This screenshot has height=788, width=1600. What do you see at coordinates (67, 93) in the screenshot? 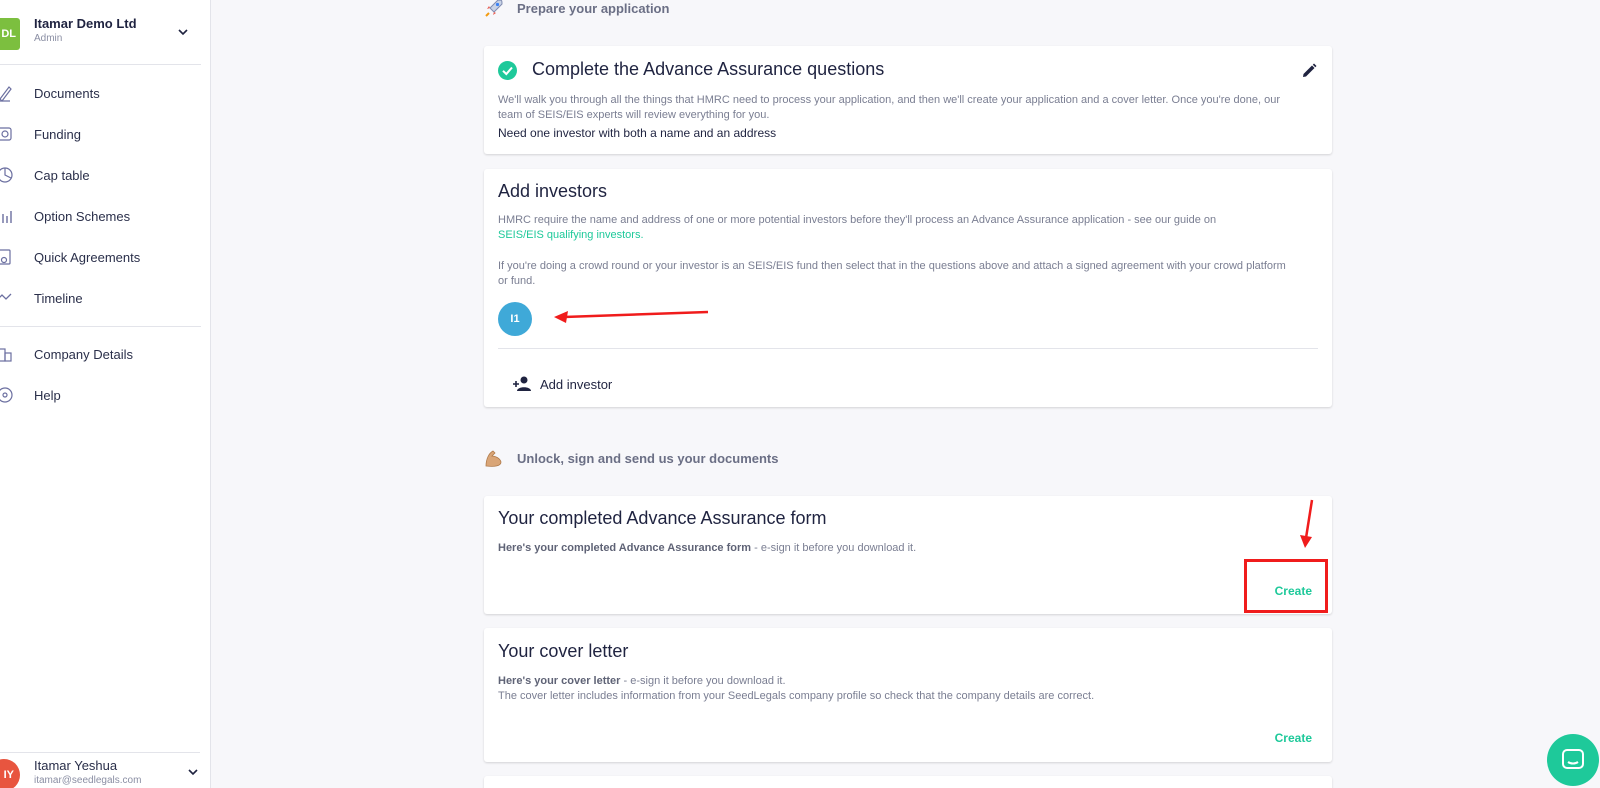
I see `sidebar-item-label: Documents` at bounding box center [67, 93].